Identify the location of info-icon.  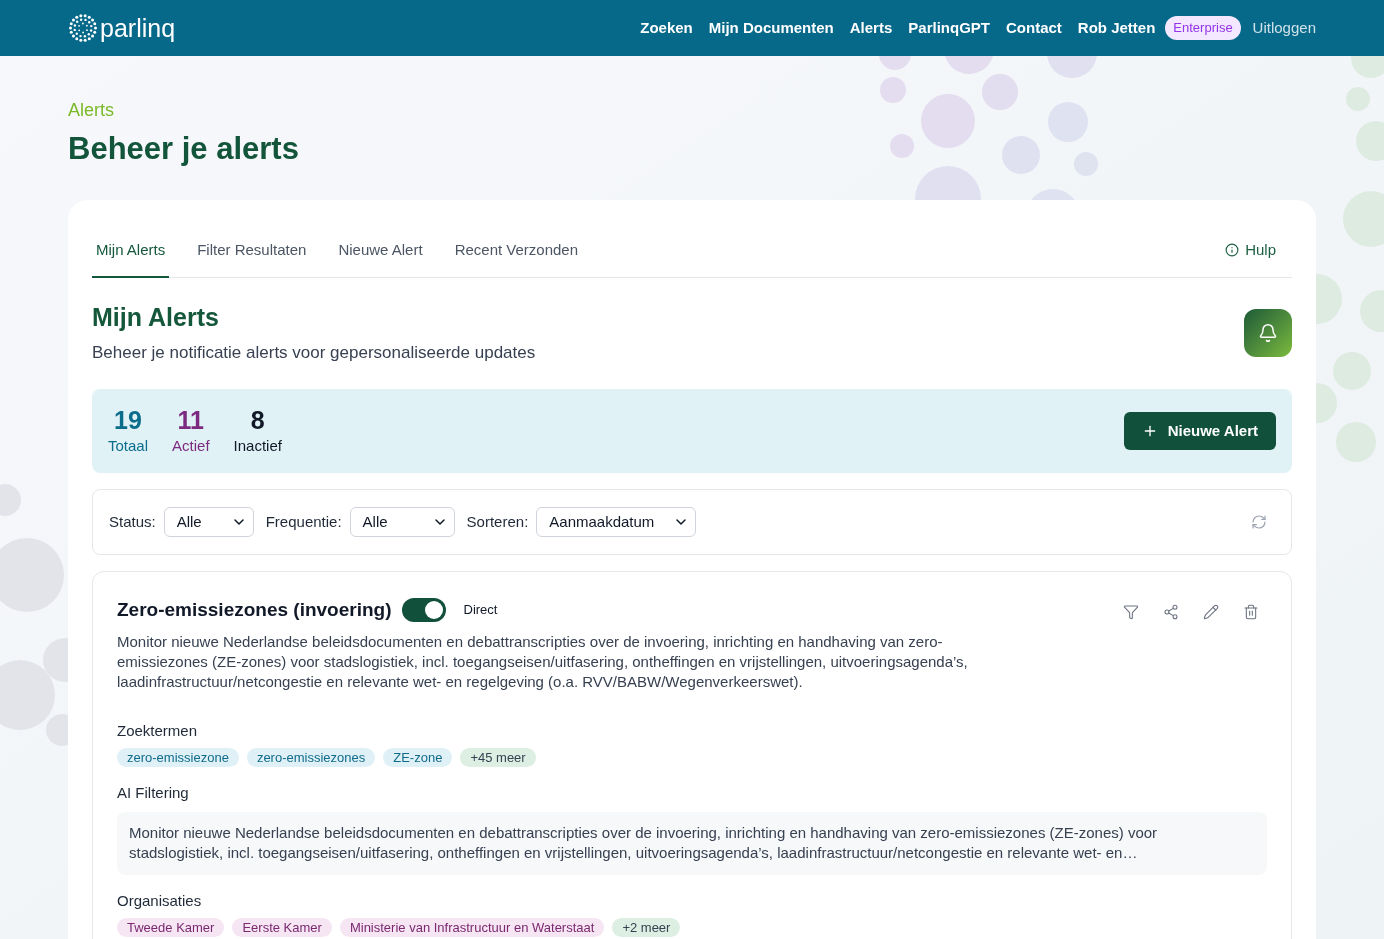
(1232, 250).